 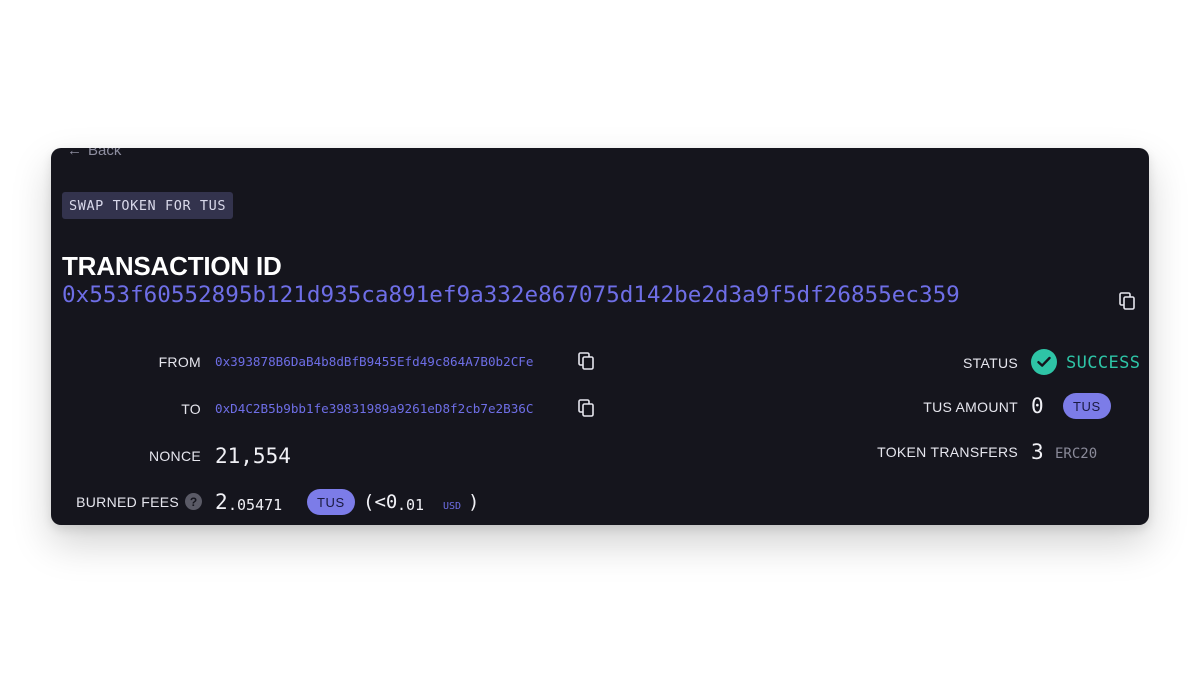 I want to click on burned-fees-label: BURNED FEES, so click(x=127, y=502).